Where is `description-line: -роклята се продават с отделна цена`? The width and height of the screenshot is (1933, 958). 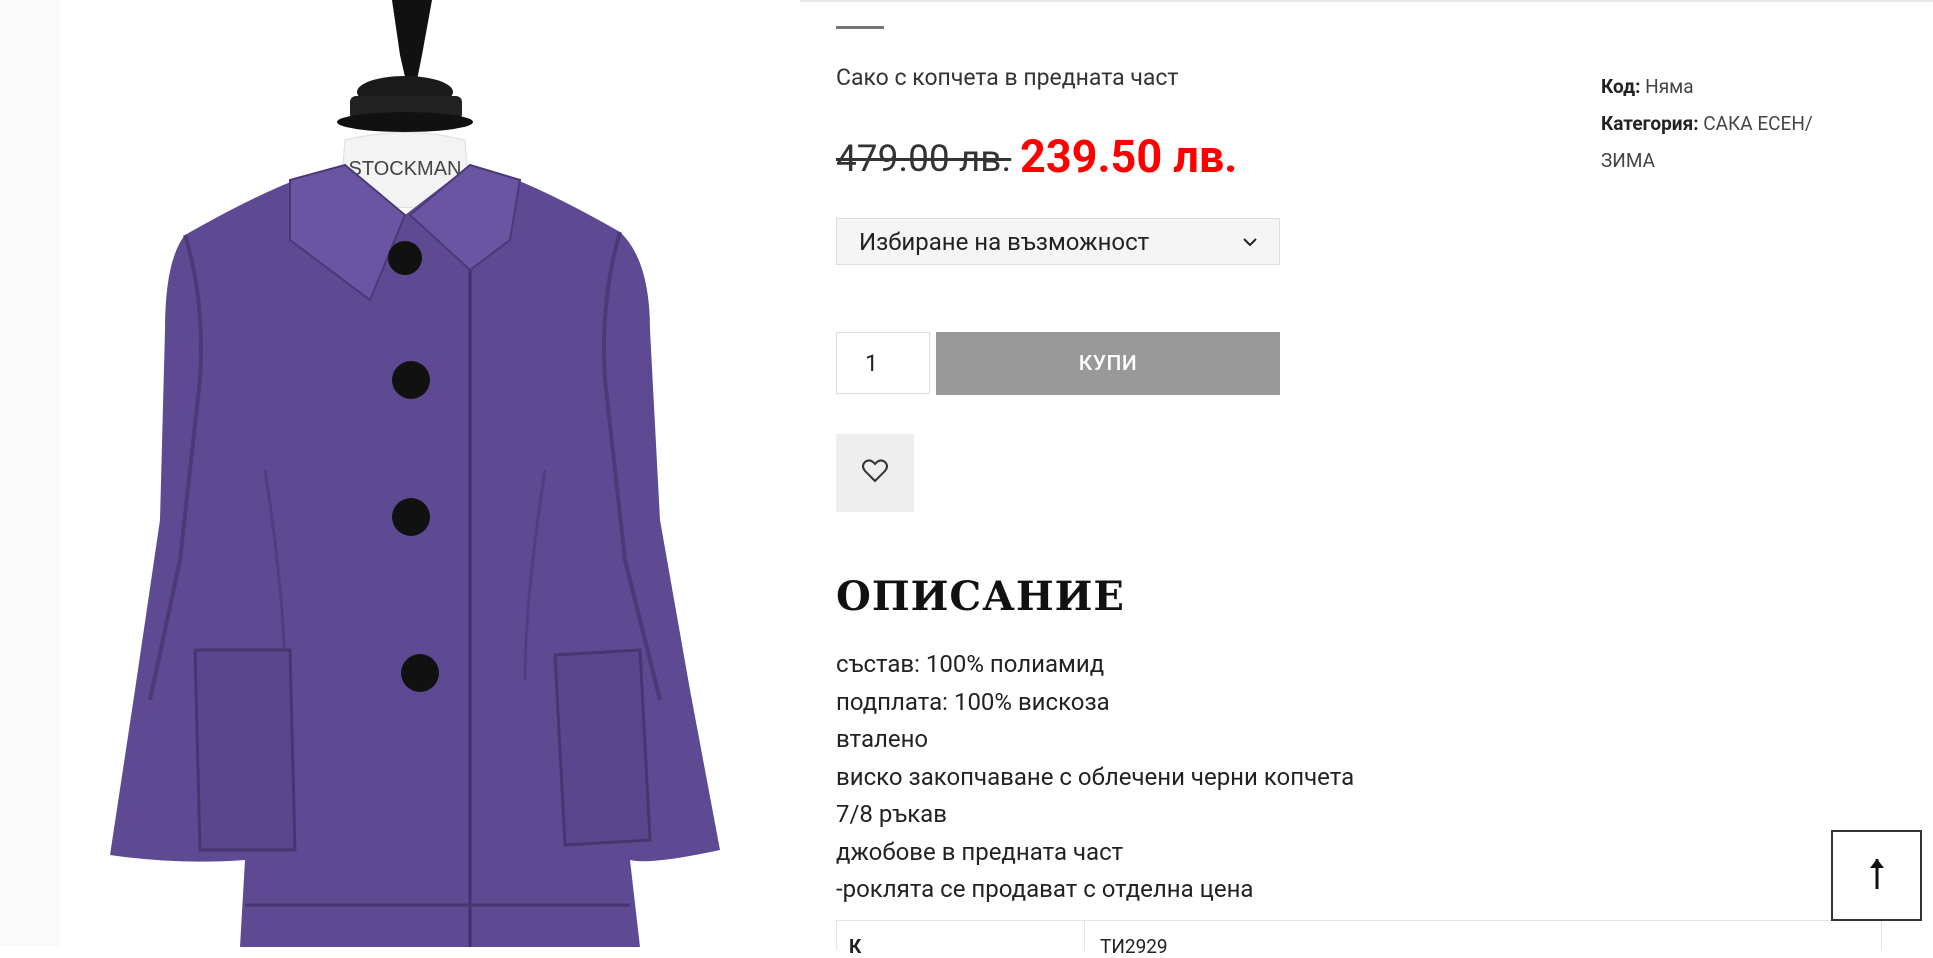
description-line: -роклята се продават с отделна цена is located at coordinates (1045, 889).